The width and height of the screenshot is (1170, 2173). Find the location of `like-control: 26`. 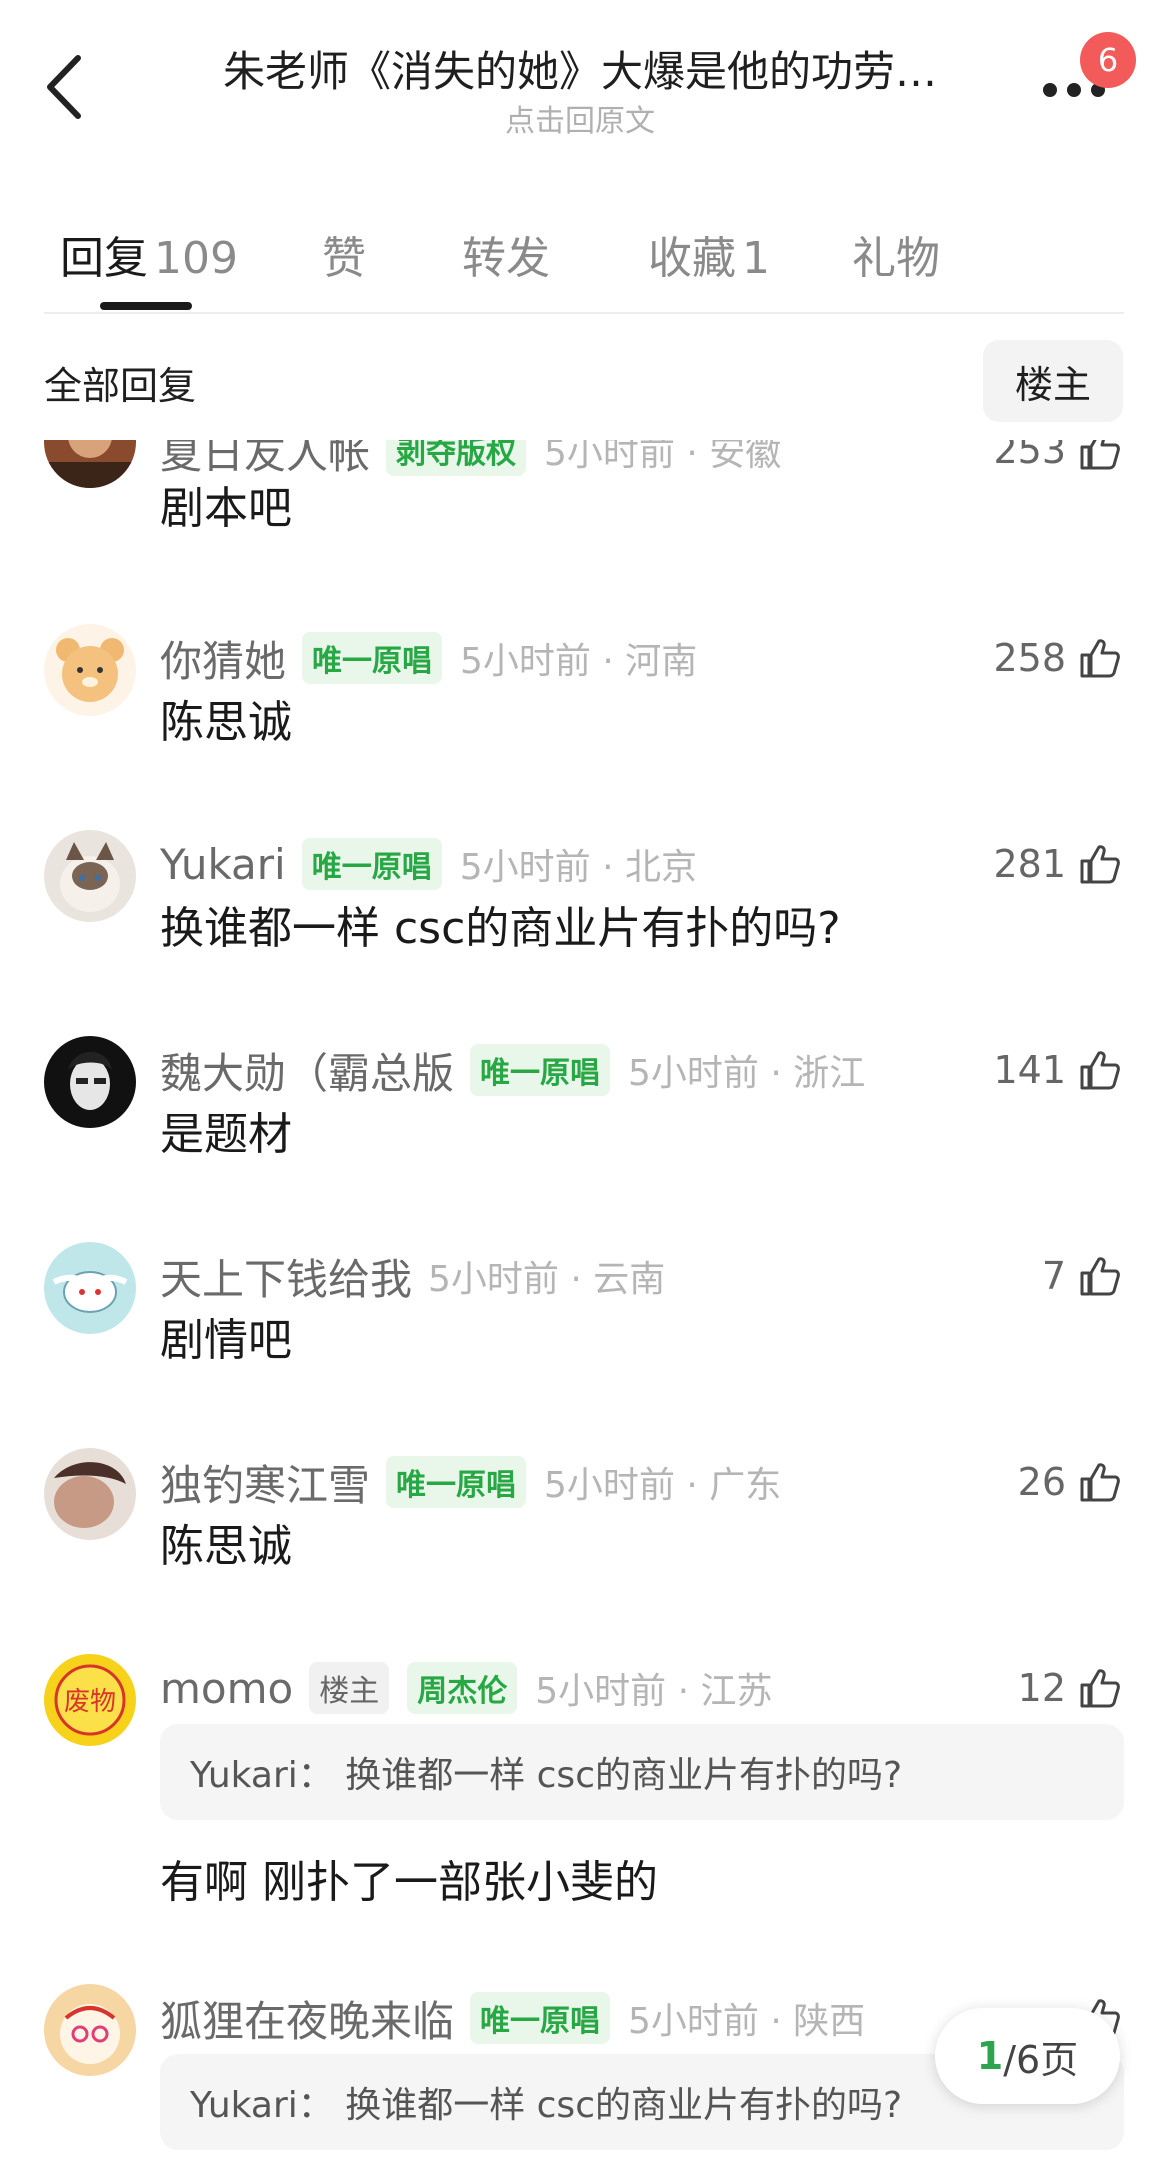

like-control: 26 is located at coordinates (1070, 1482).